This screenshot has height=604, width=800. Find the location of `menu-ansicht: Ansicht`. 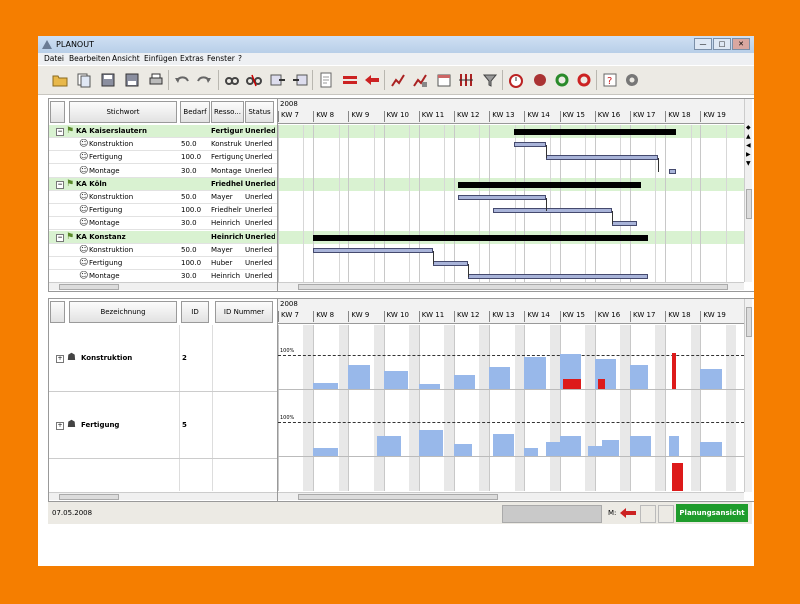

menu-ansicht: Ansicht is located at coordinates (126, 58).